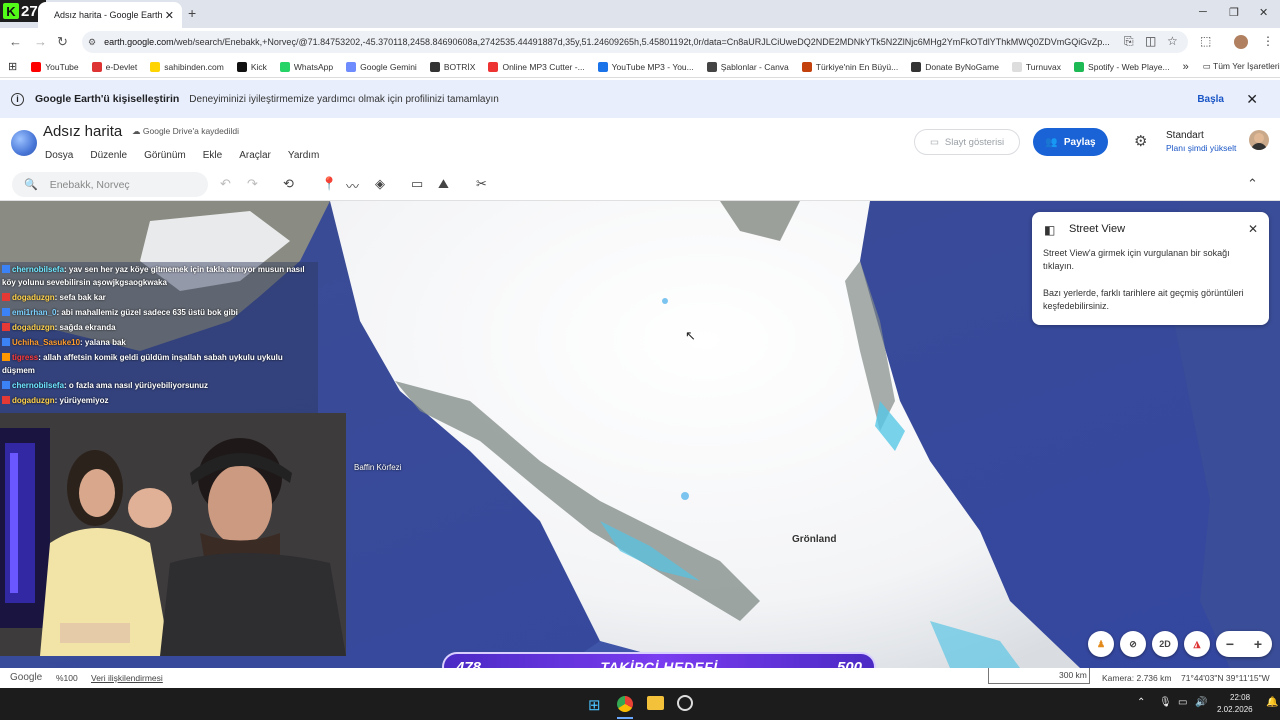 The width and height of the screenshot is (1280, 720). What do you see at coordinates (1272, 702) in the screenshot?
I see `notification-icon: 🔔` at bounding box center [1272, 702].